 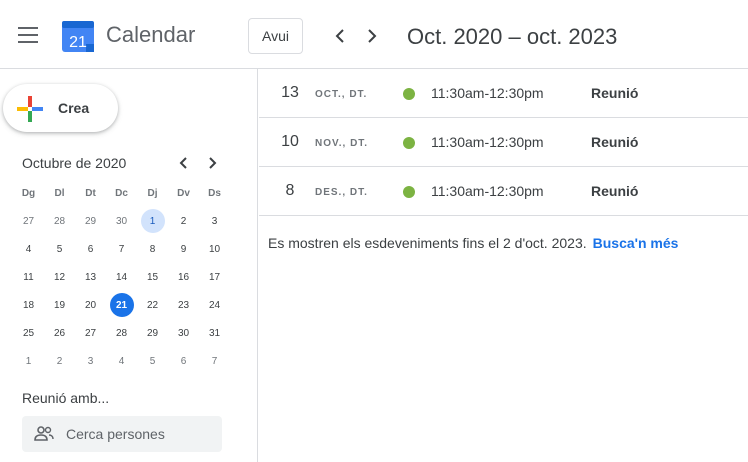 I want to click on mini-calendar-day: 20, so click(x=90, y=305).